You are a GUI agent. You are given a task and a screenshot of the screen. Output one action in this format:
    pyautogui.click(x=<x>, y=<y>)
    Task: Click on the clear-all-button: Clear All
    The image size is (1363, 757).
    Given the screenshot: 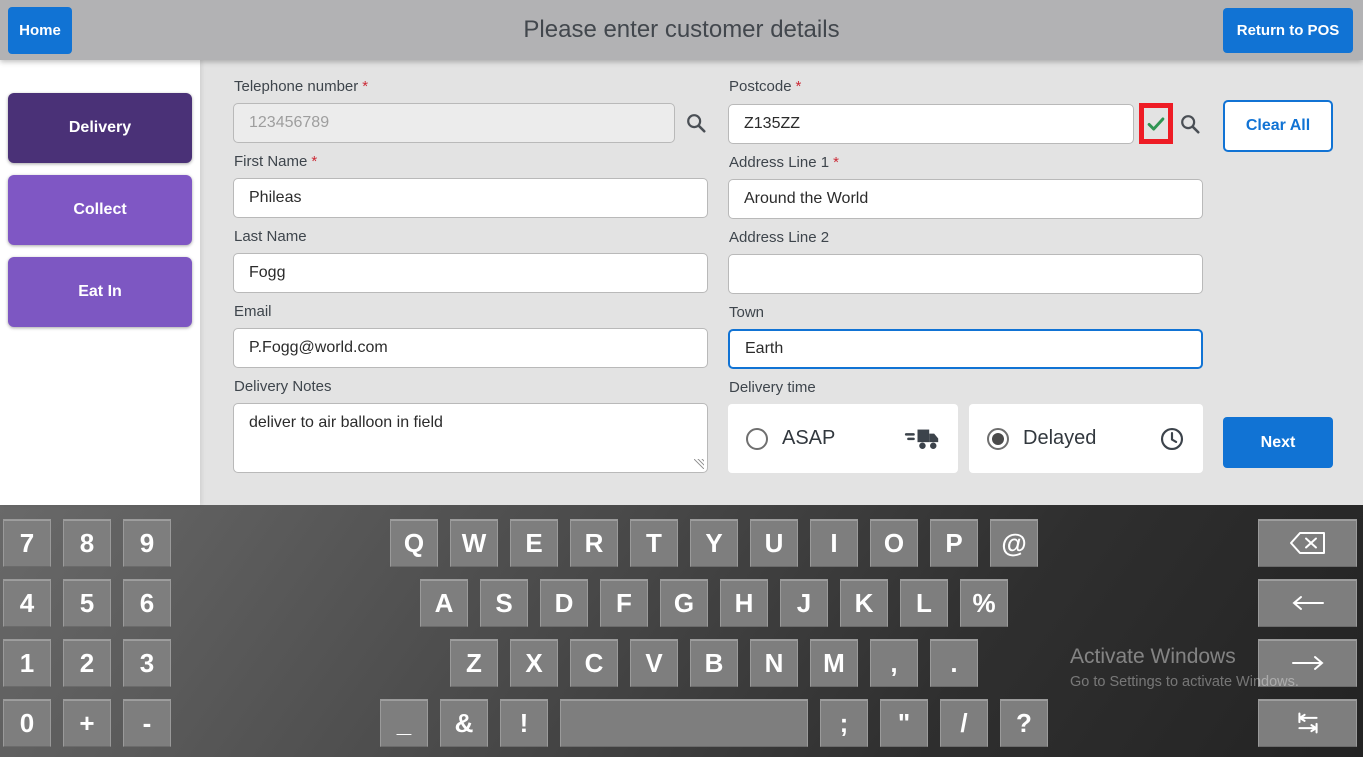 What is the action you would take?
    pyautogui.click(x=1278, y=126)
    